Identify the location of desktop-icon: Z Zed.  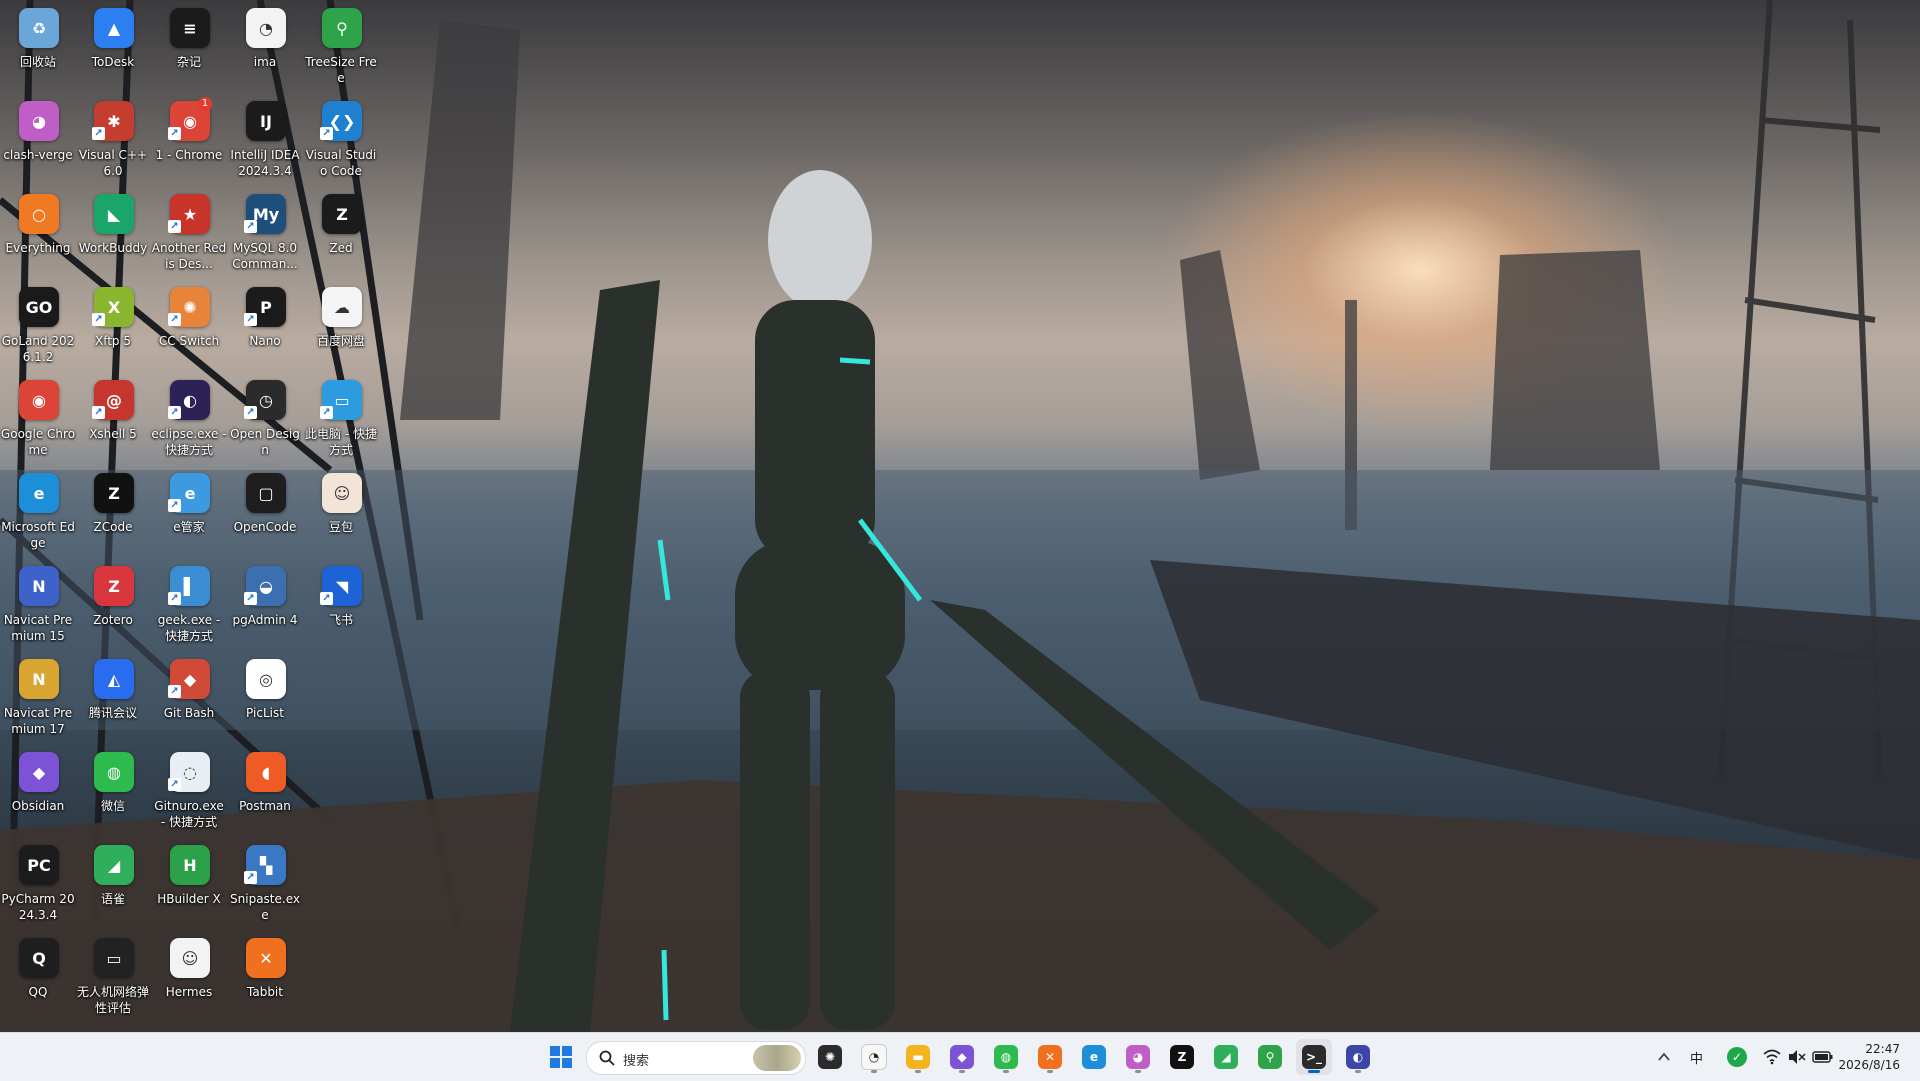
(341, 235).